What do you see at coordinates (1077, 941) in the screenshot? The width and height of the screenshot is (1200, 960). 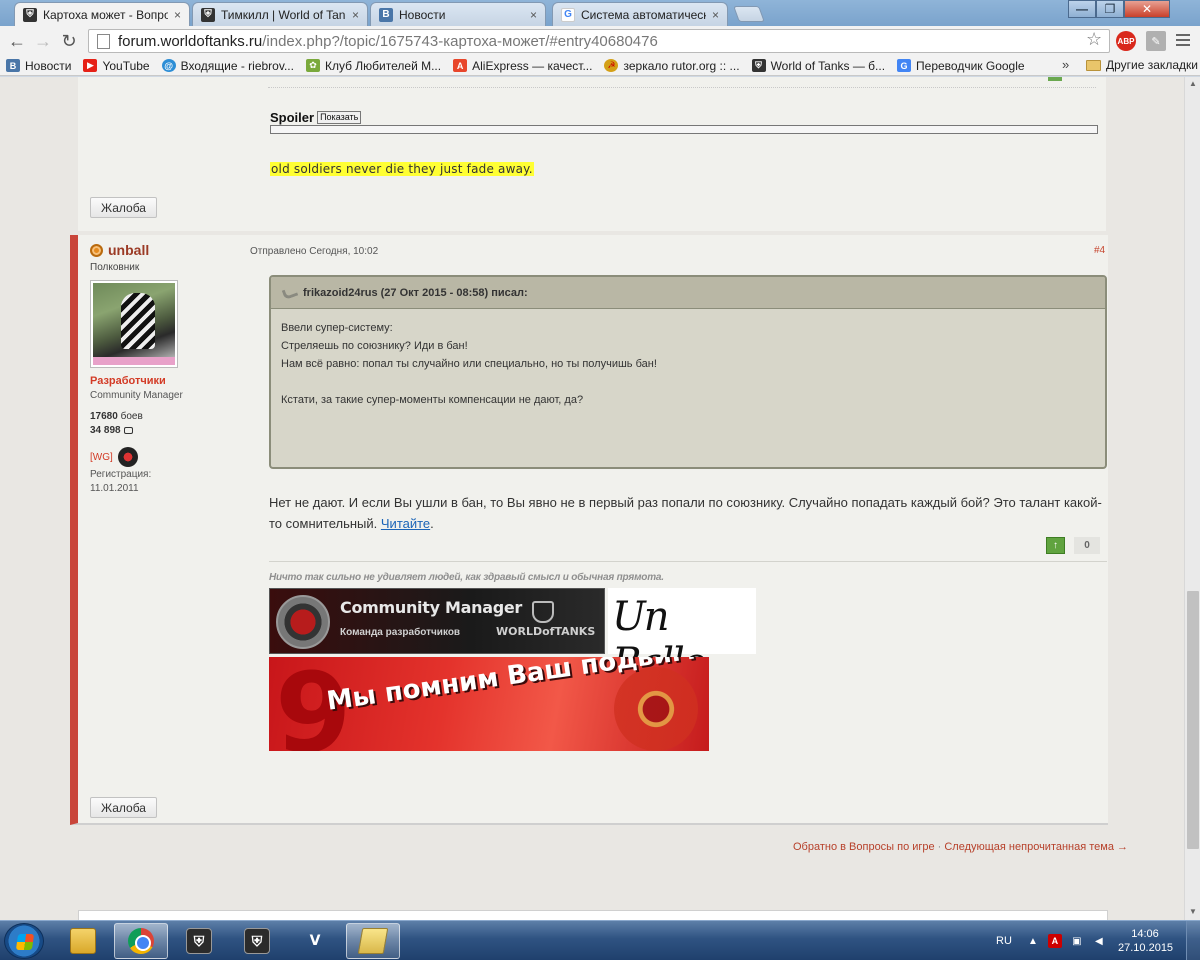 I see `network-icon: ▣` at bounding box center [1077, 941].